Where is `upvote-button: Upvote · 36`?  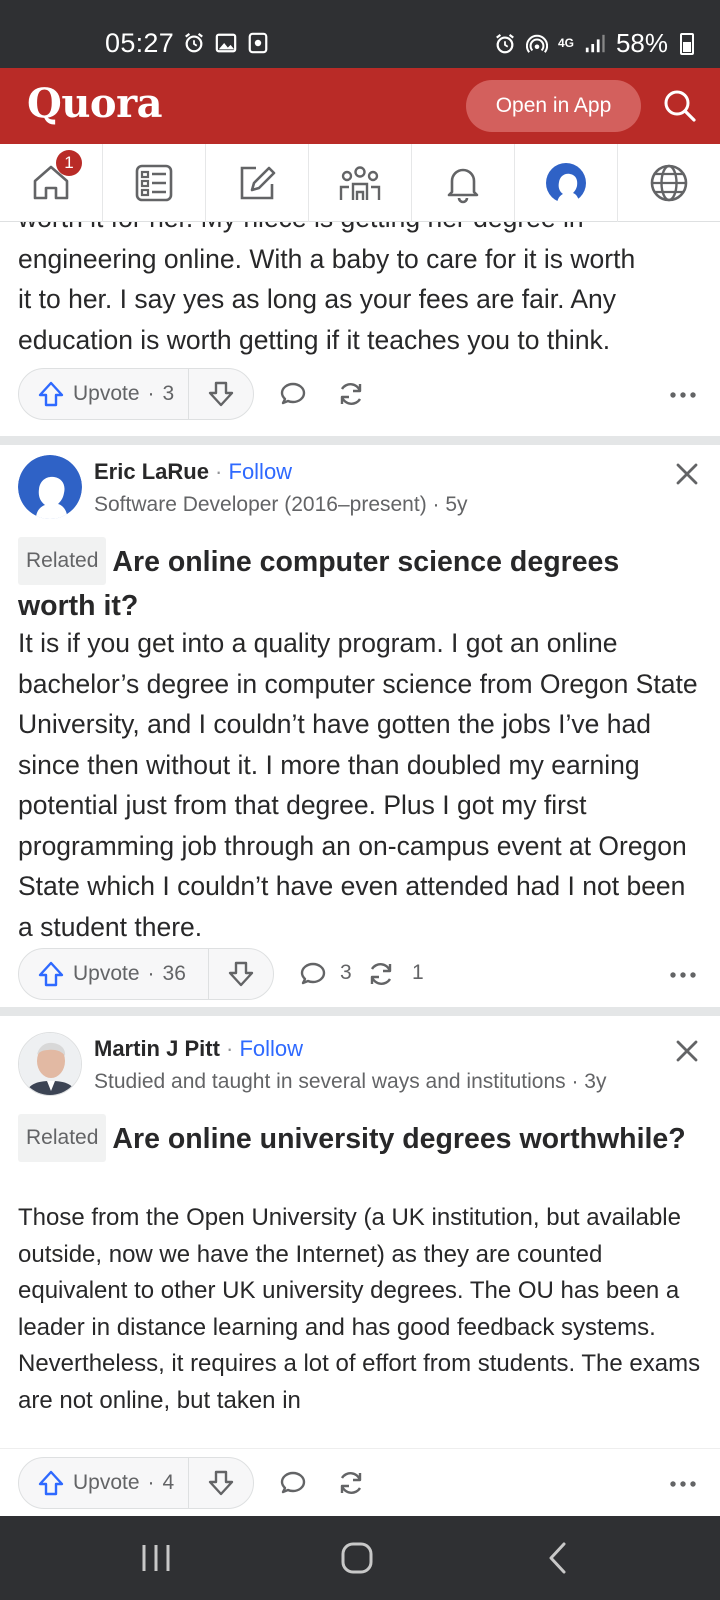
upvote-button: Upvote · 36 is located at coordinates (114, 974).